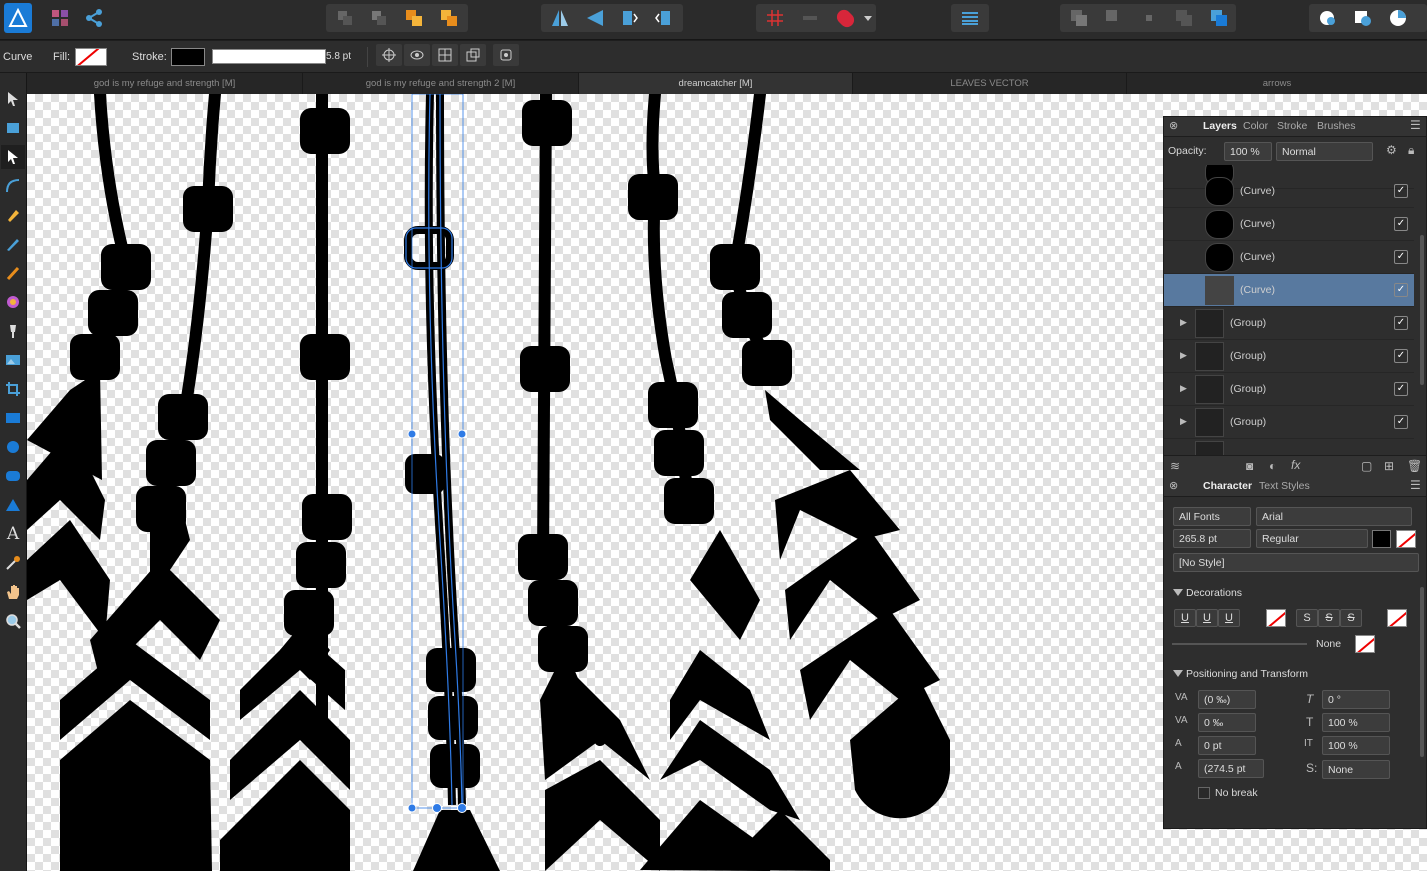 This screenshot has width=1427, height=871. I want to click on tab-character: Character, so click(1227, 486).